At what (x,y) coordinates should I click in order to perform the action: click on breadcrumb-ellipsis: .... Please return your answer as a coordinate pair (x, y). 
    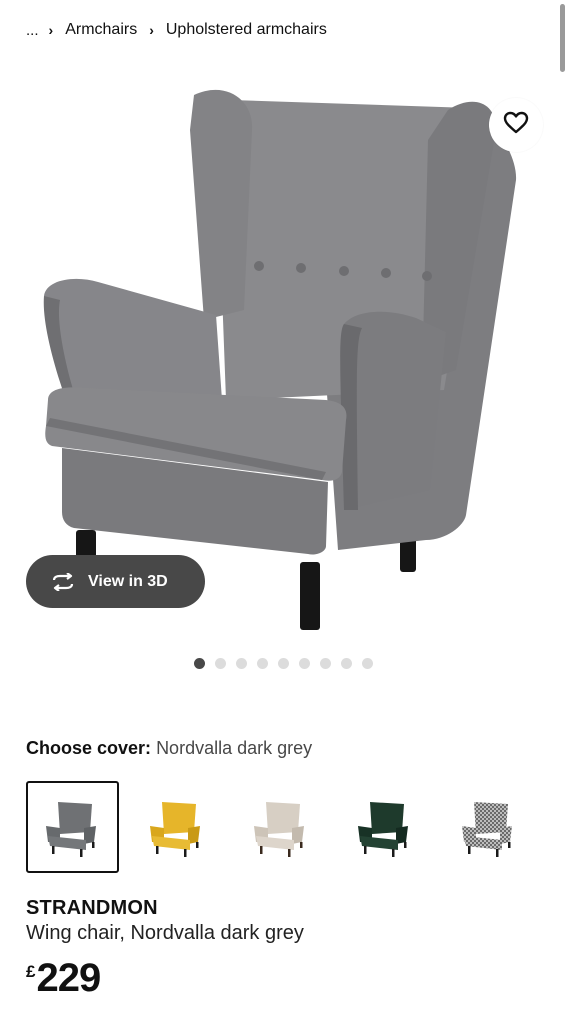
    Looking at the image, I should click on (32, 30).